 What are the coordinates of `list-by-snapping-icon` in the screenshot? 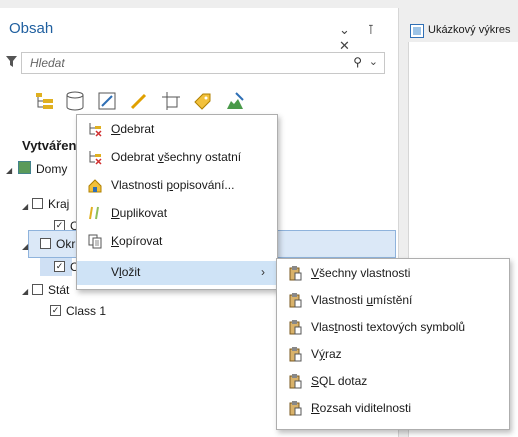 It's located at (171, 101).